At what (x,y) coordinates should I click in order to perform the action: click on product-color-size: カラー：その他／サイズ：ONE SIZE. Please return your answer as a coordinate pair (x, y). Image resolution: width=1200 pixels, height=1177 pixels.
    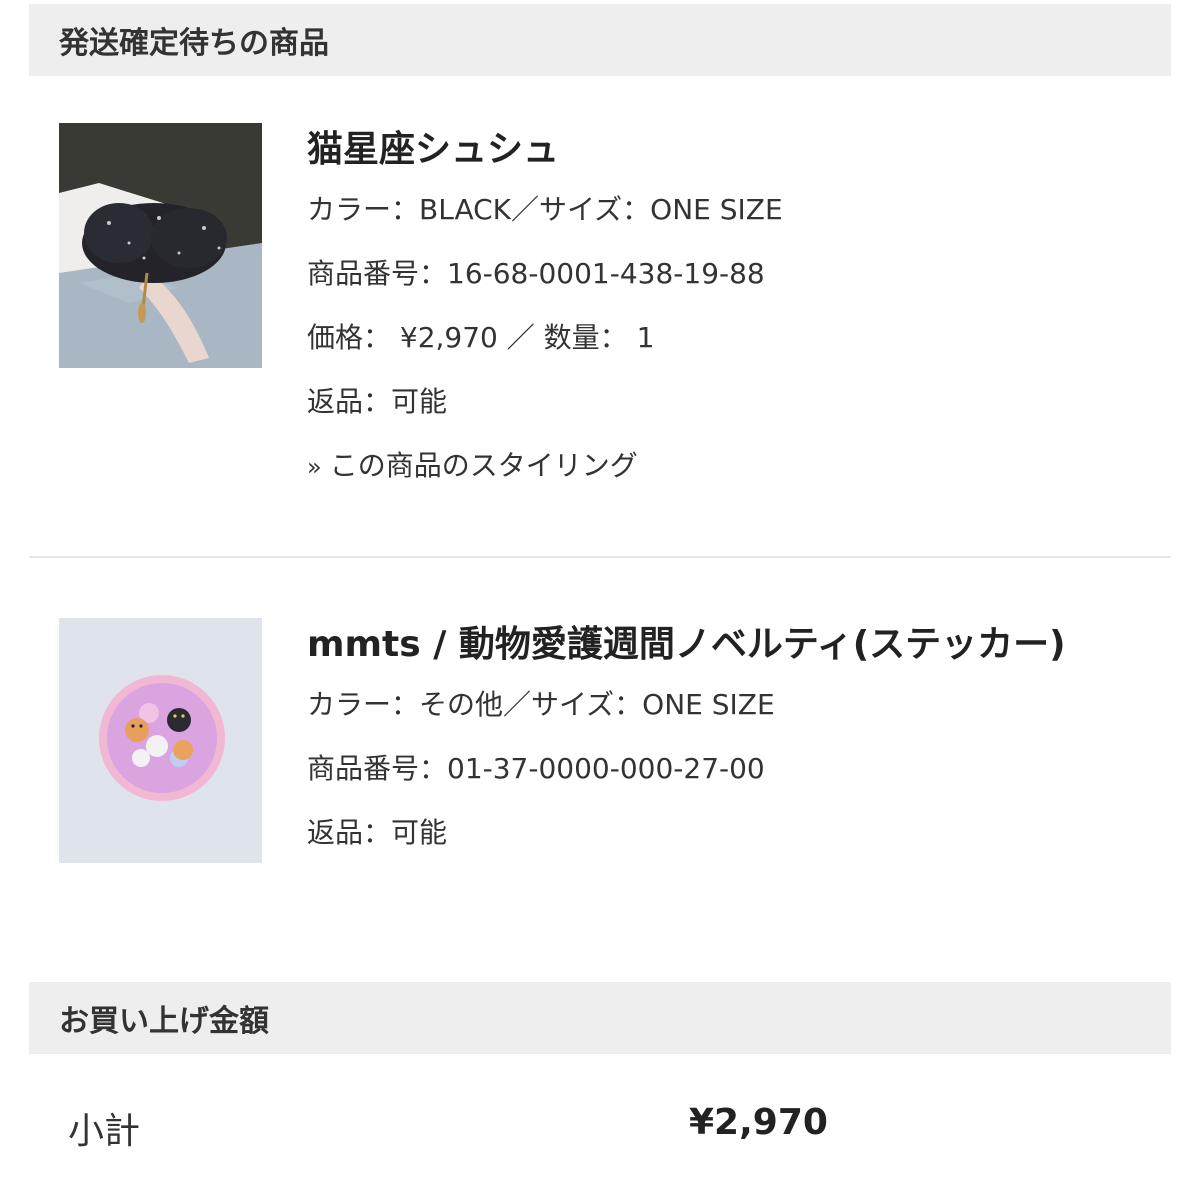
    Looking at the image, I should click on (541, 704).